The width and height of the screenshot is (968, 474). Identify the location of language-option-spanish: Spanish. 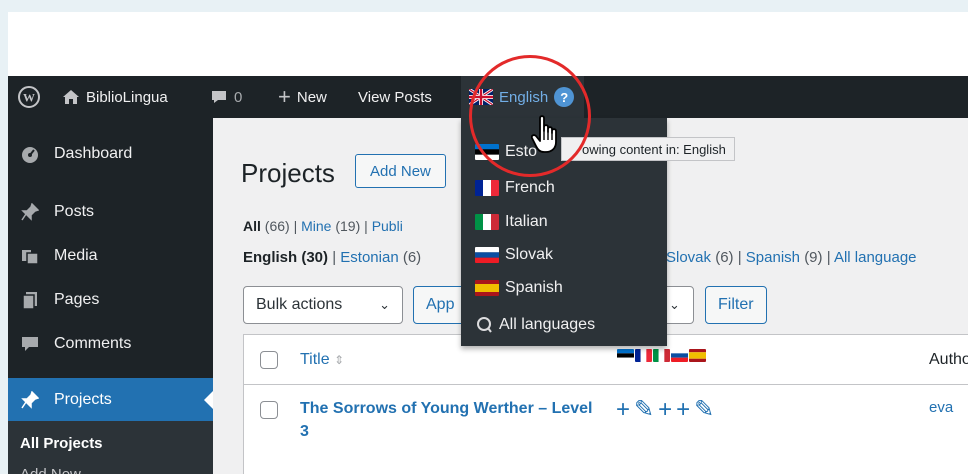
(519, 288).